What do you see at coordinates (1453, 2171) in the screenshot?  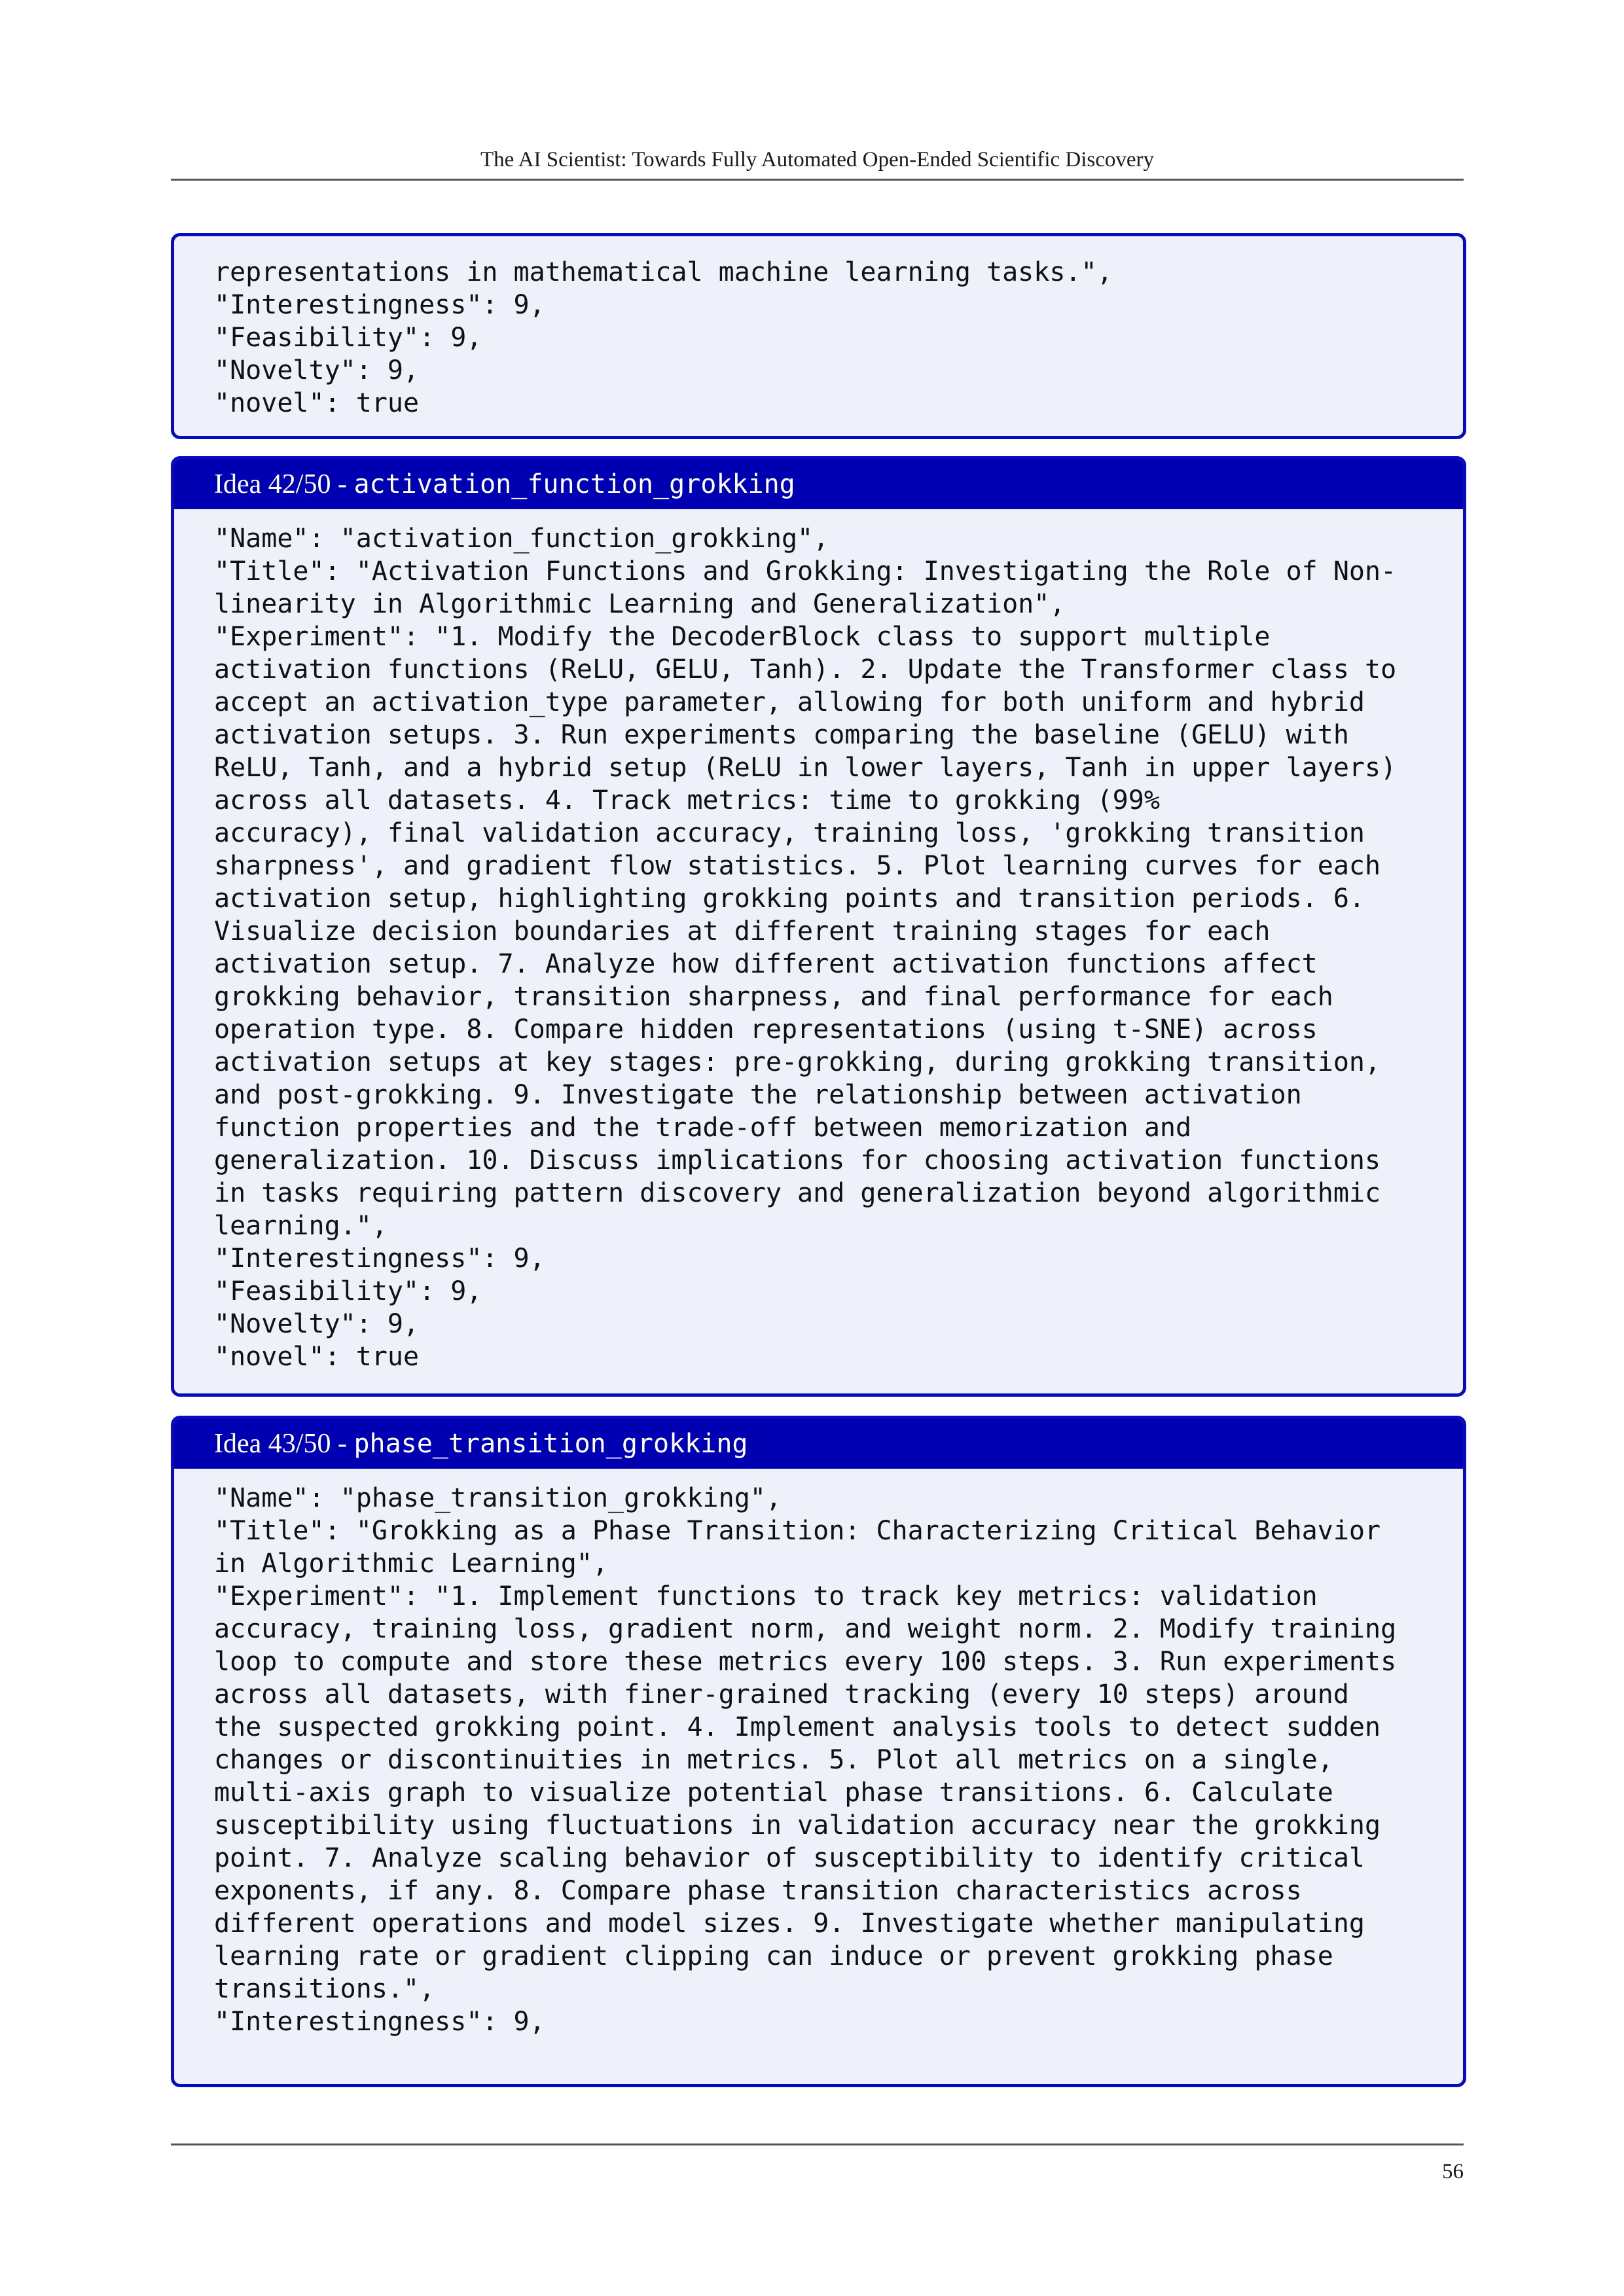 I see `page-number: 56` at bounding box center [1453, 2171].